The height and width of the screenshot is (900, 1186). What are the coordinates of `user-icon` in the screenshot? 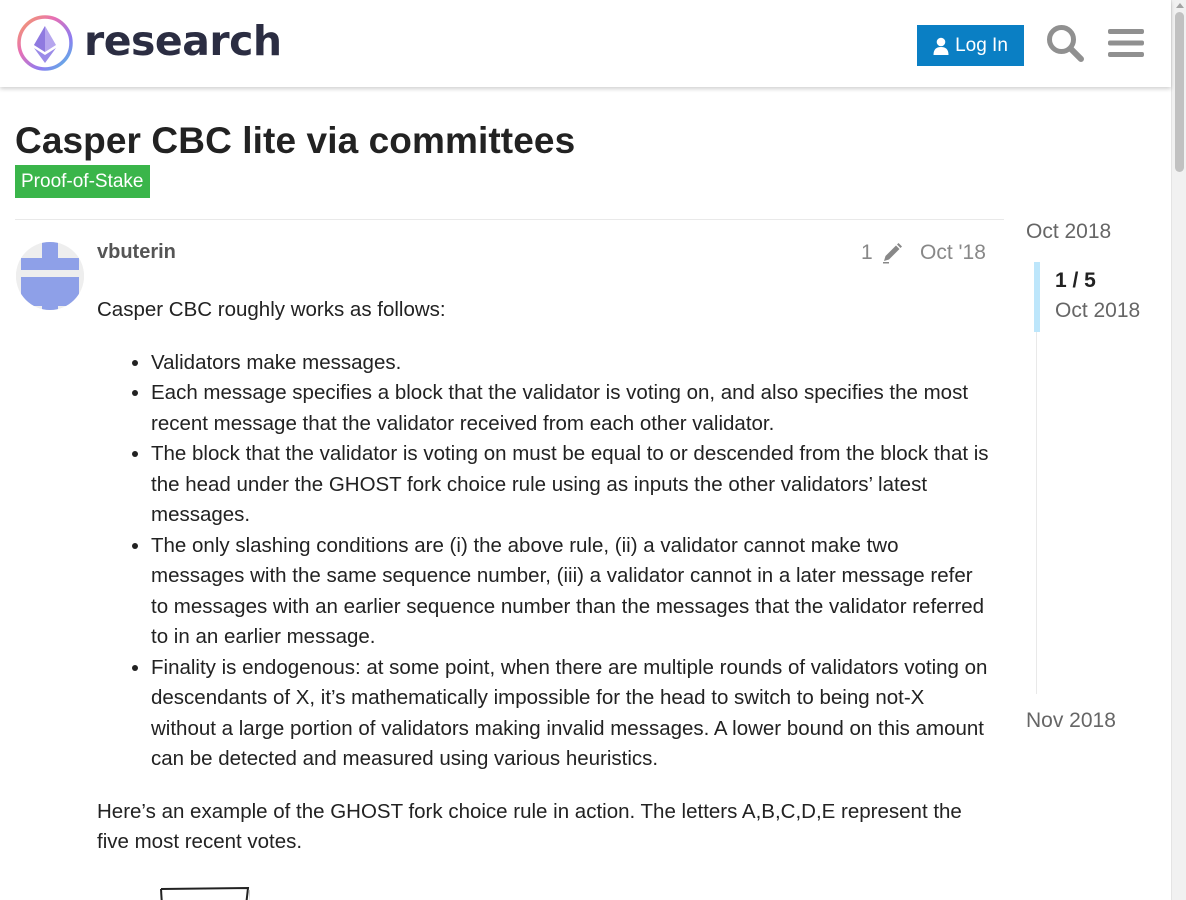 It's located at (941, 46).